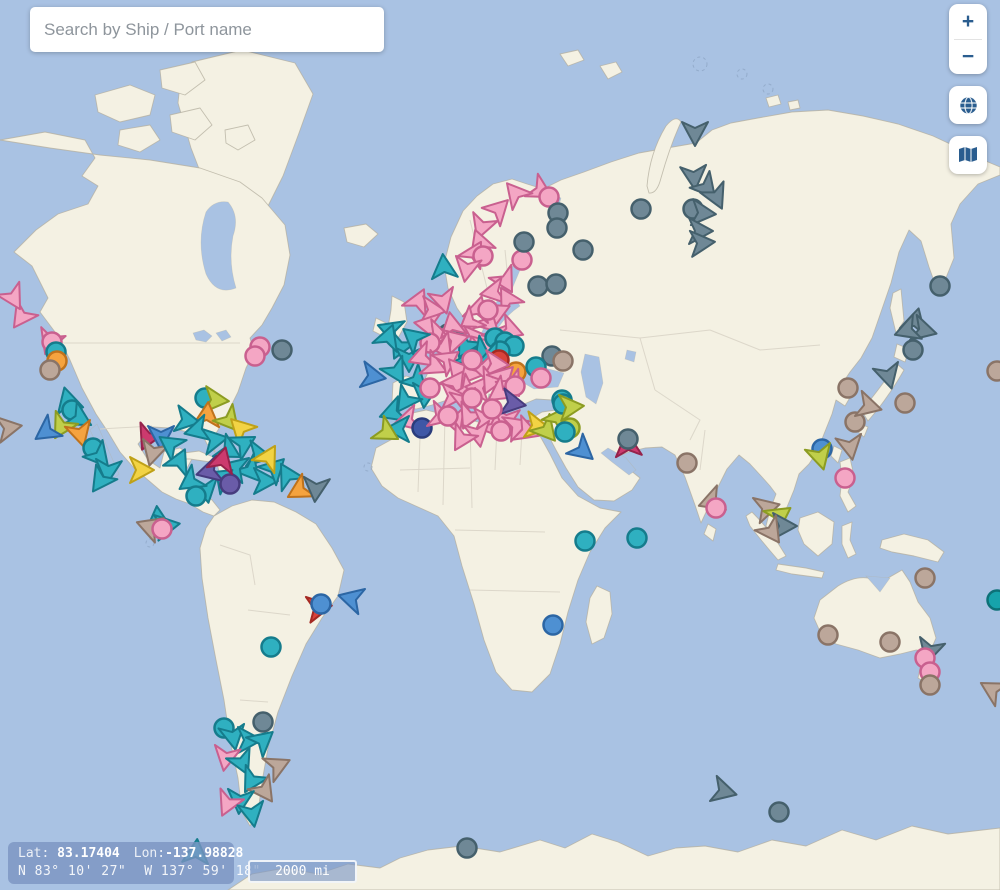 The height and width of the screenshot is (890, 1000). I want to click on scale-label: 2000 mi, so click(302, 871).